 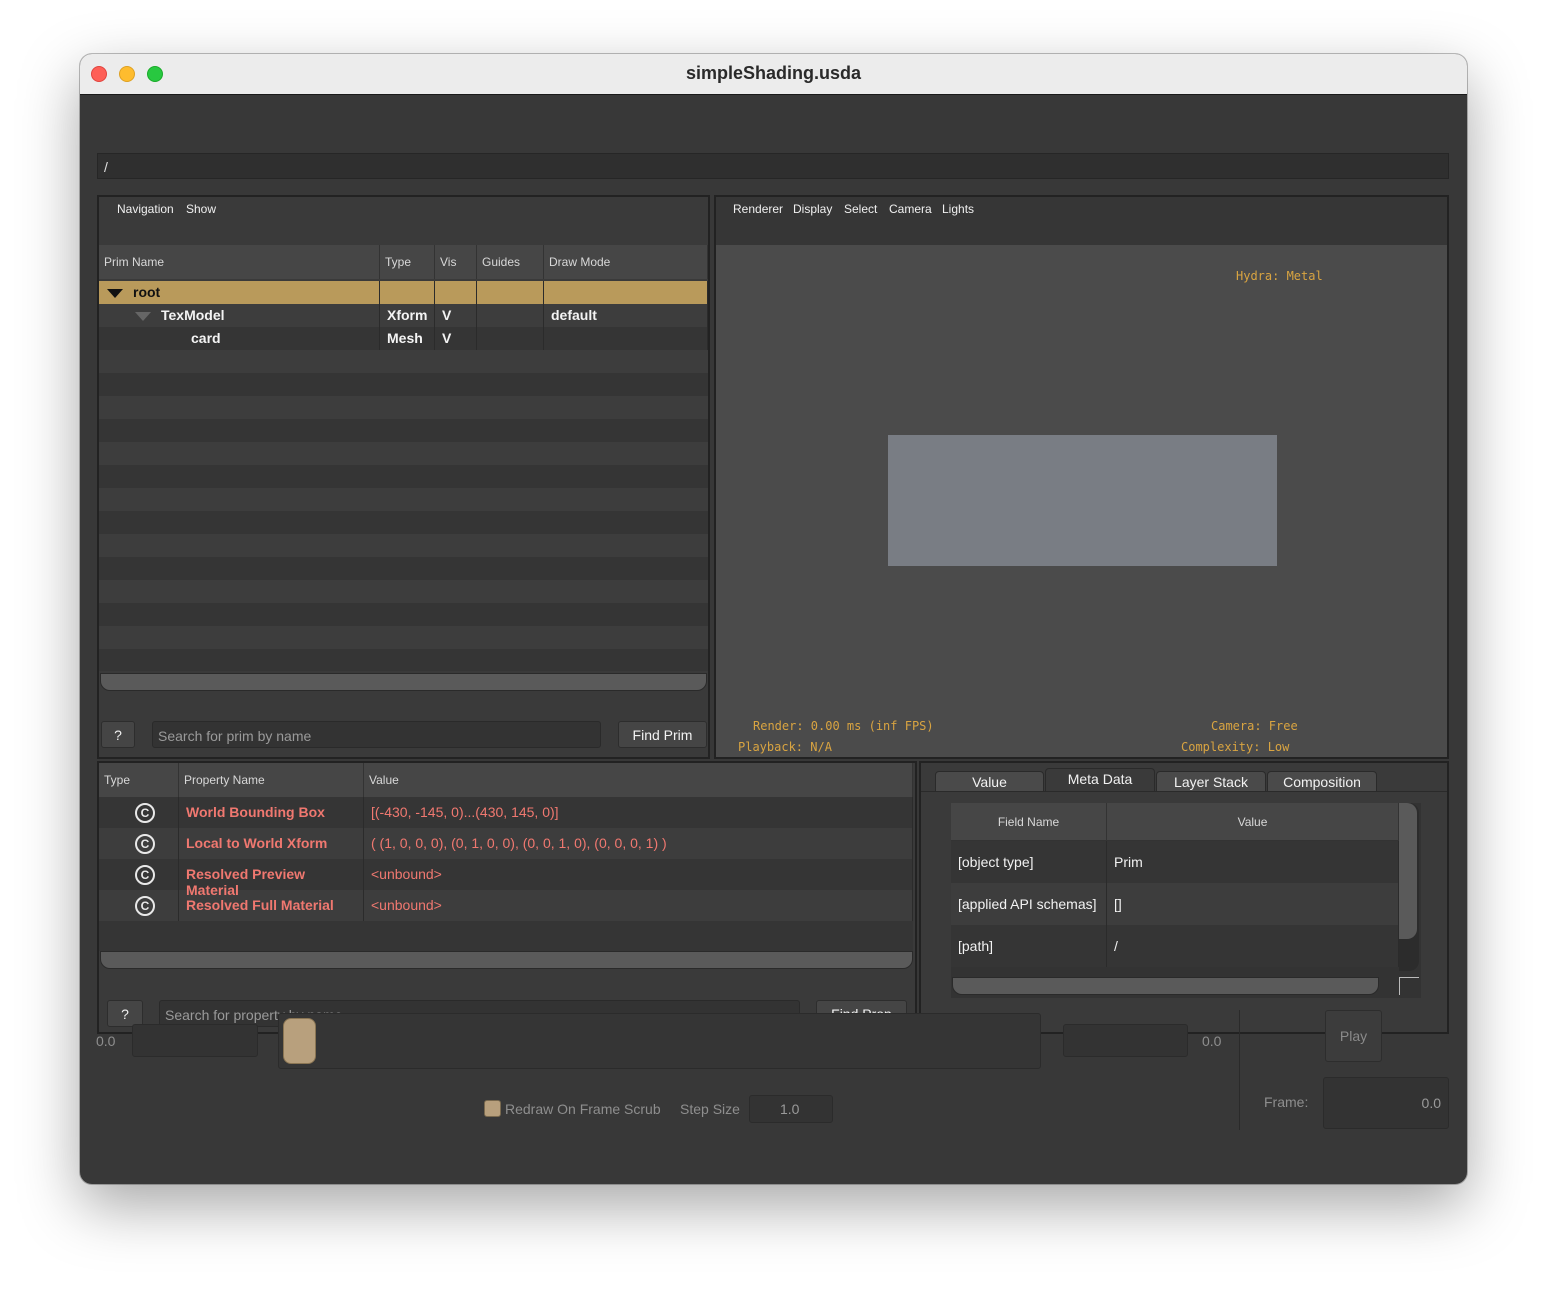 I want to click on menu-navigation: Navigation, so click(x=145, y=209).